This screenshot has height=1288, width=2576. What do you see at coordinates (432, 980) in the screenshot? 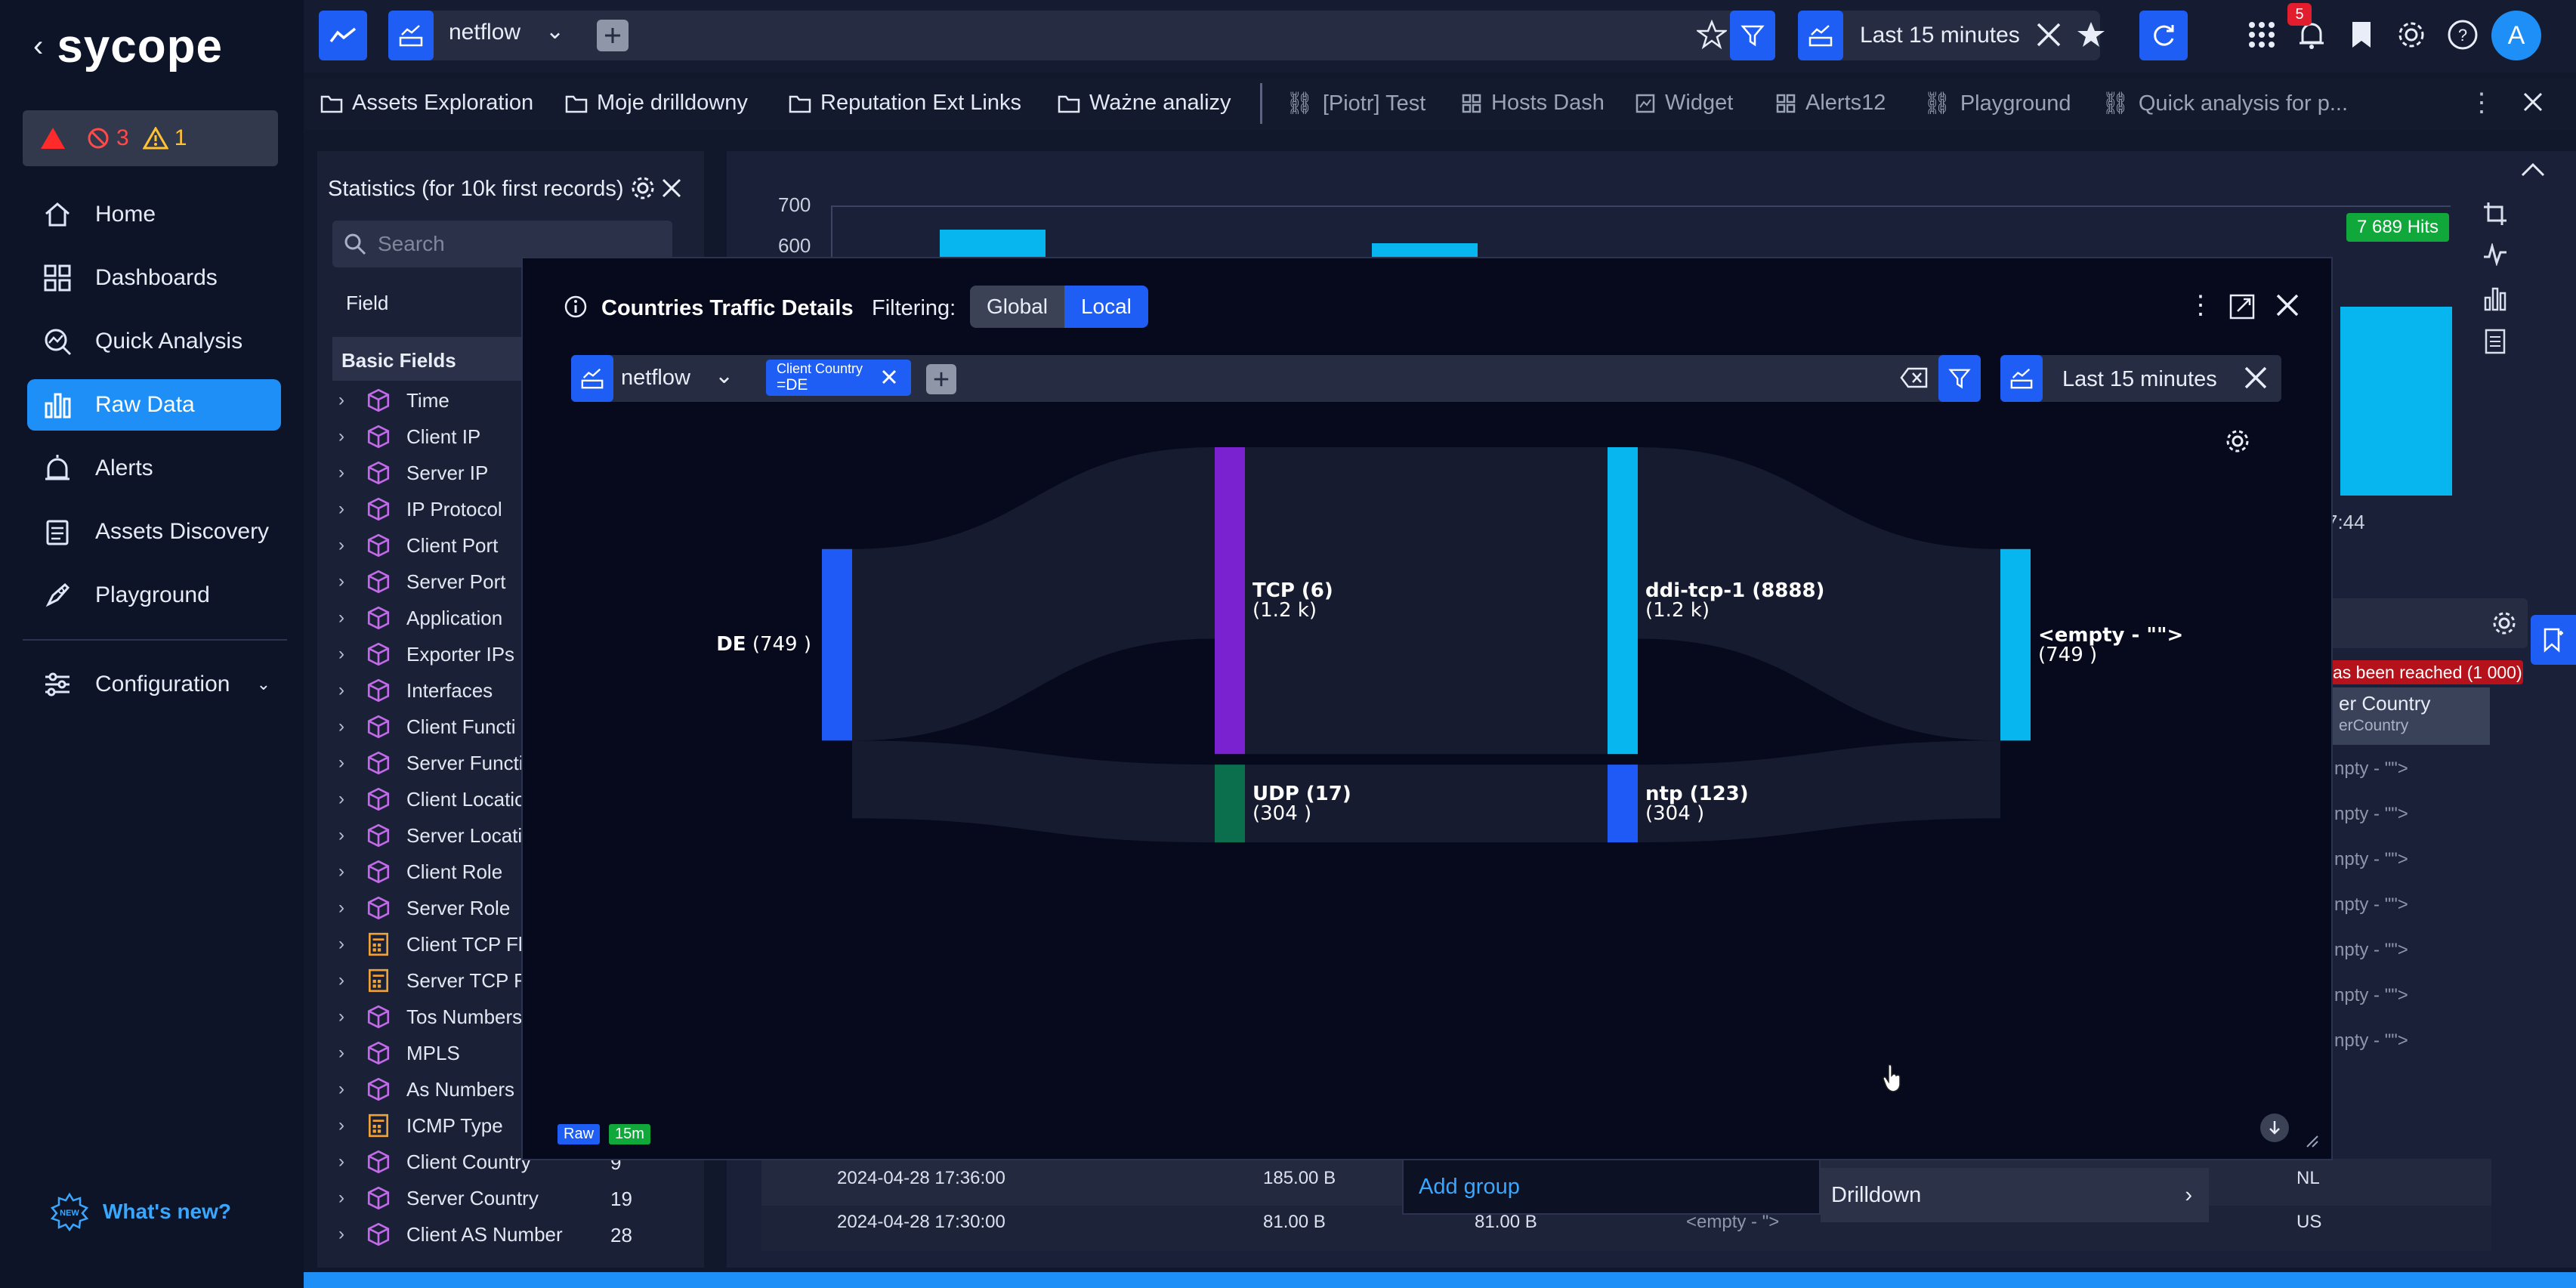
I see `field-row: › Server TCP F` at bounding box center [432, 980].